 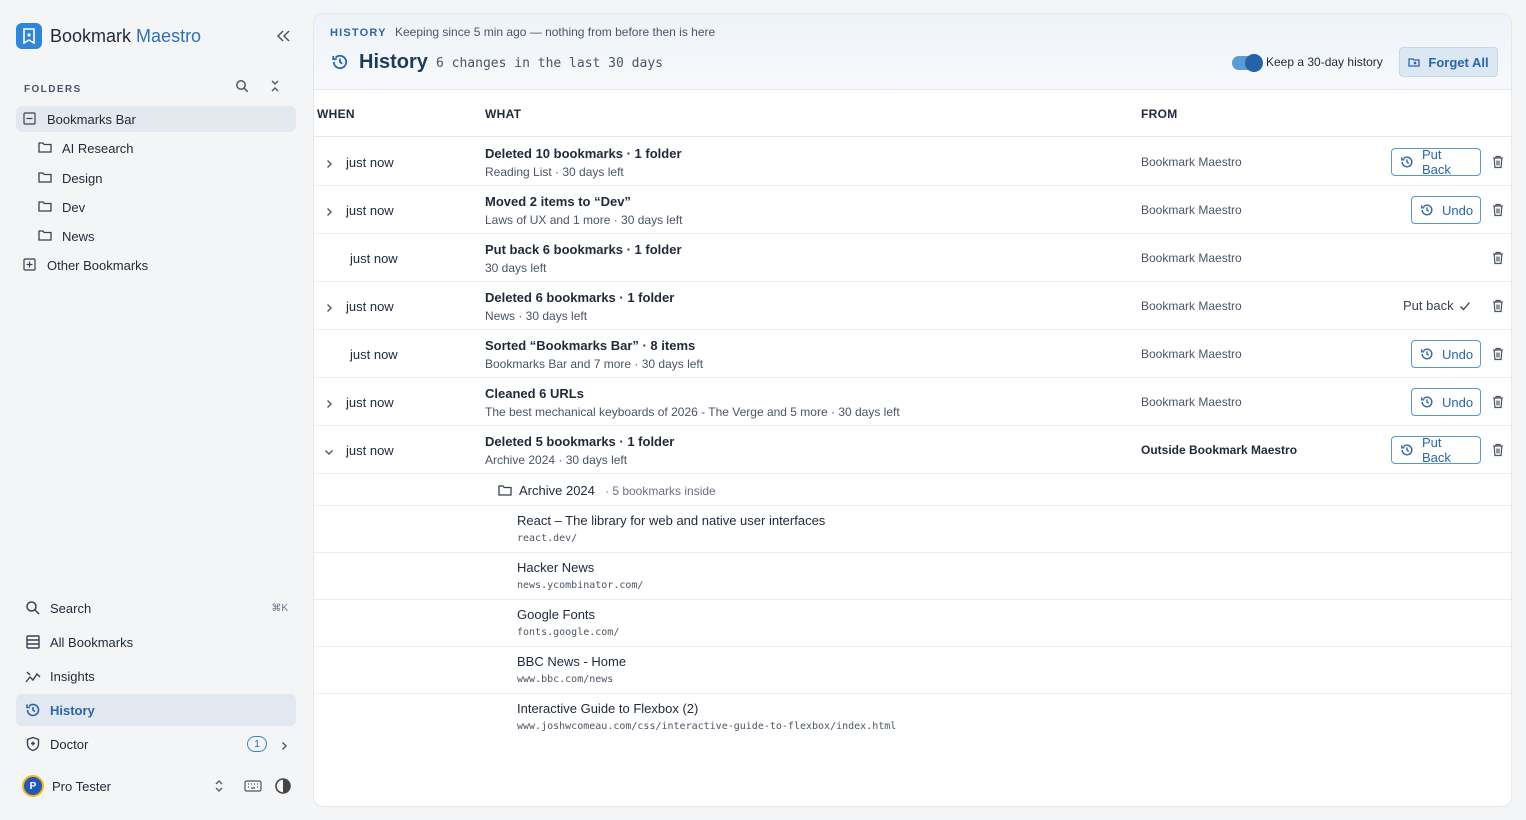 I want to click on list-item: BBC News - Home www.bbc.com/news, so click(x=912, y=670).